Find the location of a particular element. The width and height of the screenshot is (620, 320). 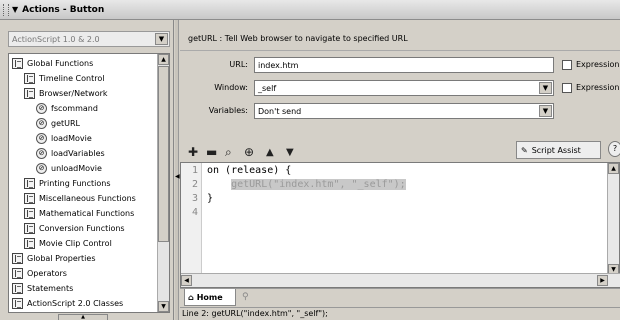

tree-item: Timeline Control is located at coordinates (64, 78).